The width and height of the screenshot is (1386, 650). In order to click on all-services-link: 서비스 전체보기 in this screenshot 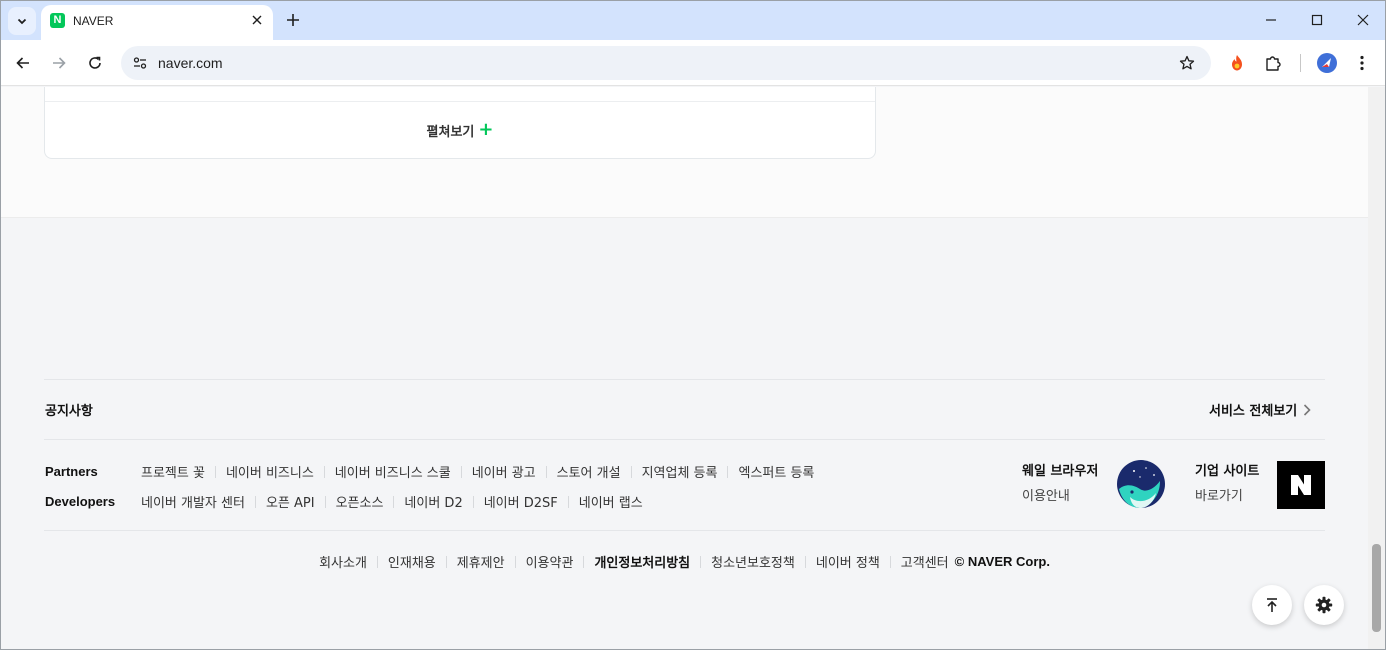, I will do `click(1260, 409)`.